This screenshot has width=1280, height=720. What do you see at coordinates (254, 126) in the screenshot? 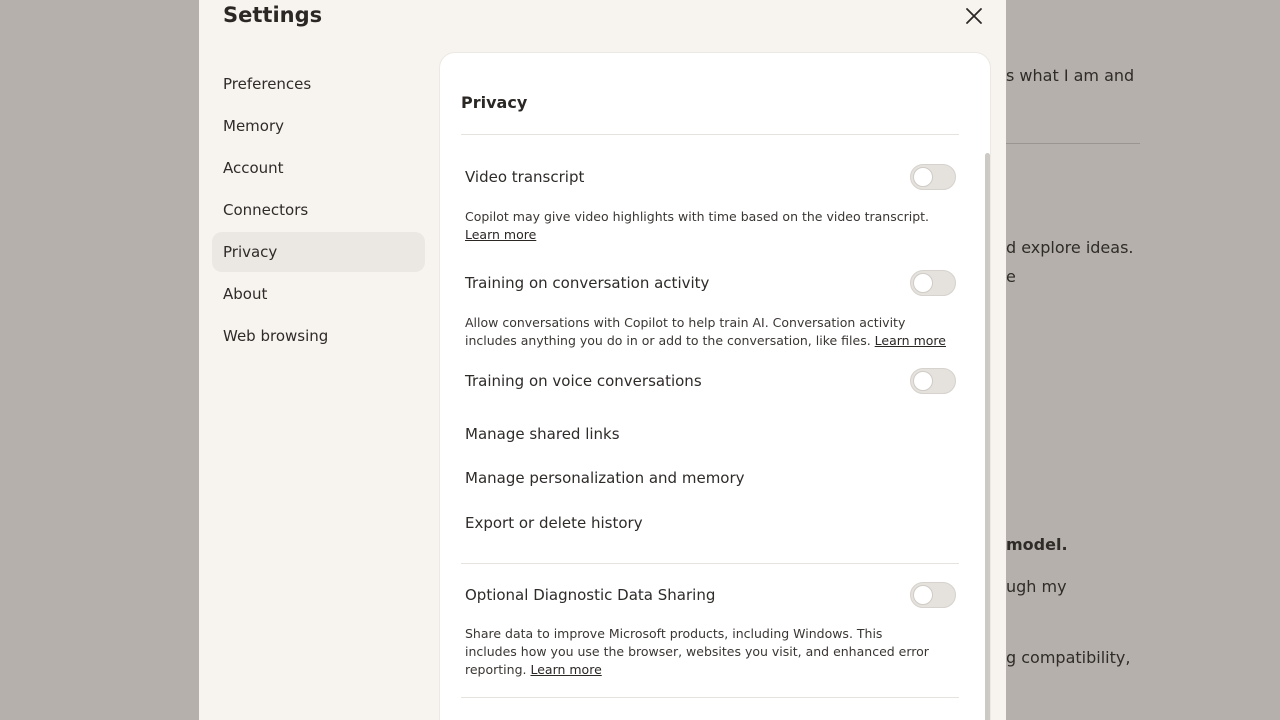
I see `nav-item-label: Memory` at bounding box center [254, 126].